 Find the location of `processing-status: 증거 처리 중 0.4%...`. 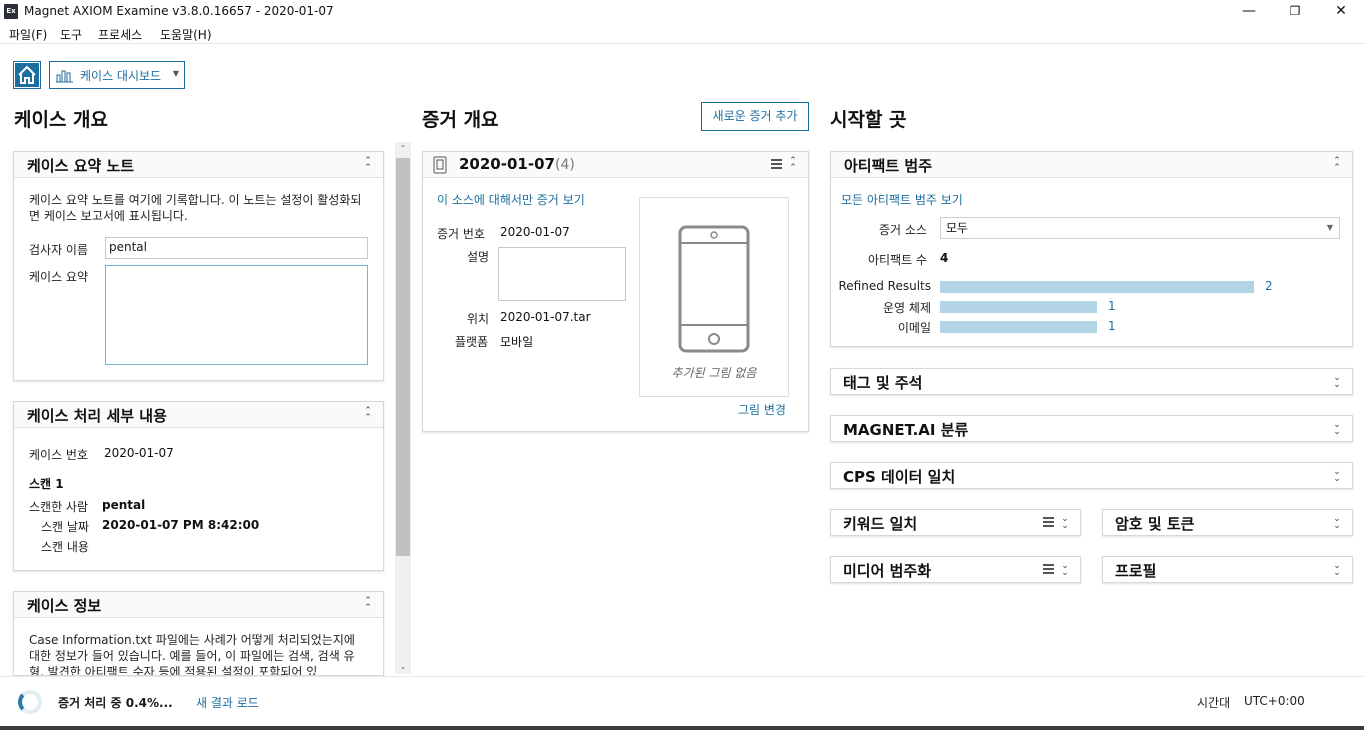

processing-status: 증거 처리 중 0.4%... is located at coordinates (115, 703).